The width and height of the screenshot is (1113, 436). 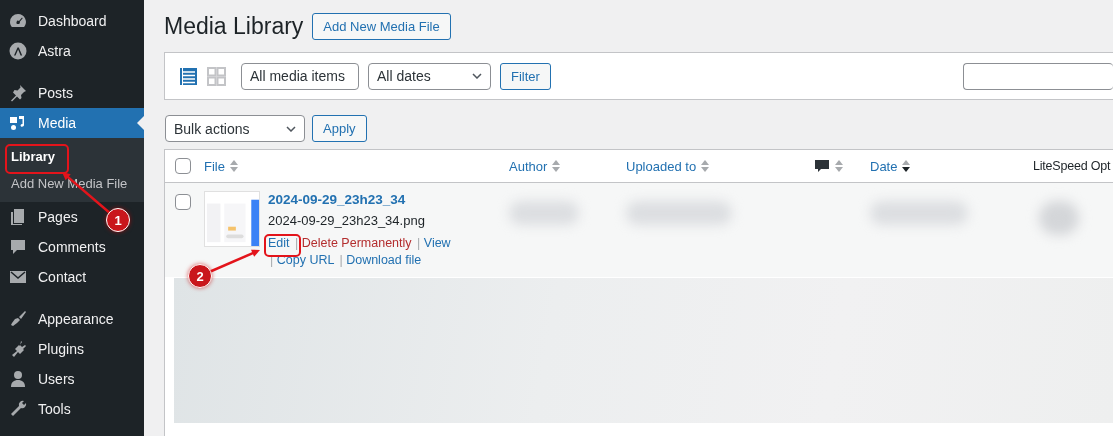 What do you see at coordinates (884, 166) in the screenshot?
I see `column-header: Date` at bounding box center [884, 166].